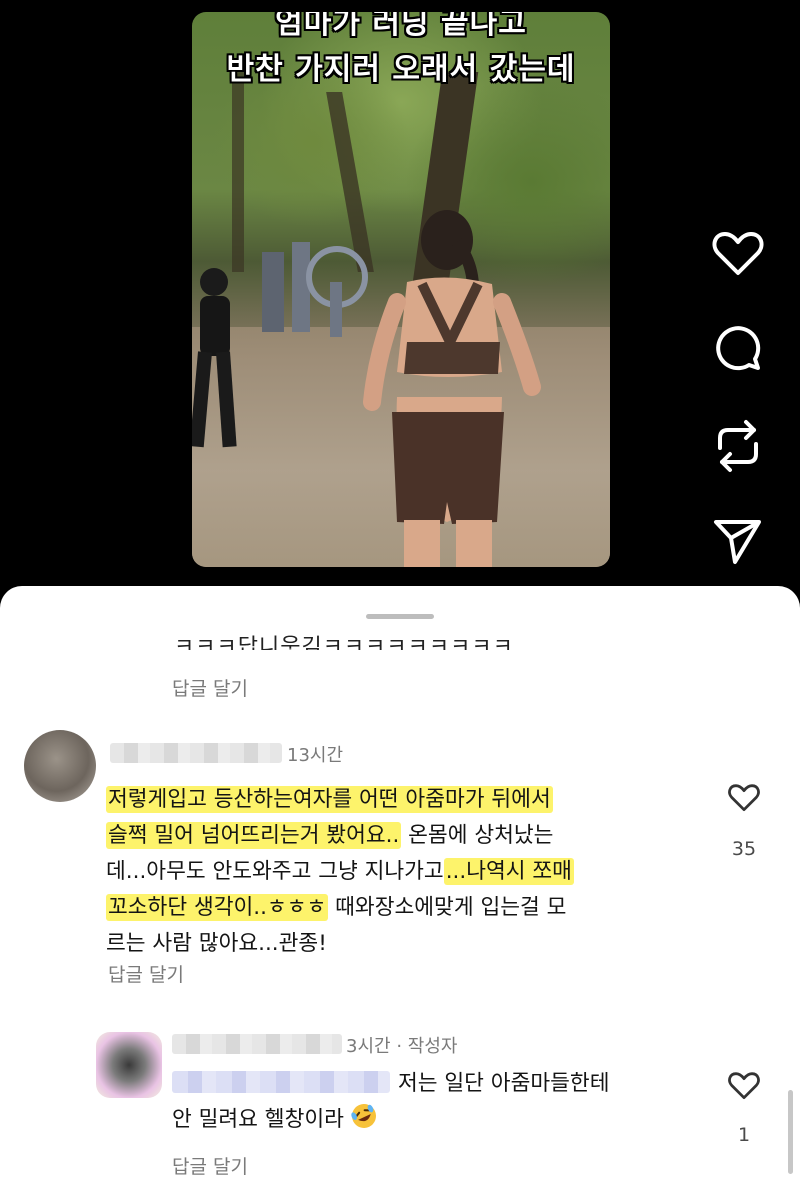 Image resolution: width=800 pixels, height=1184 pixels. Describe the element at coordinates (329, 799) in the screenshot. I see `highlighted-text: 저렇게입고 등산하는여자를 어떤 아줌마가 뒤에서` at that location.